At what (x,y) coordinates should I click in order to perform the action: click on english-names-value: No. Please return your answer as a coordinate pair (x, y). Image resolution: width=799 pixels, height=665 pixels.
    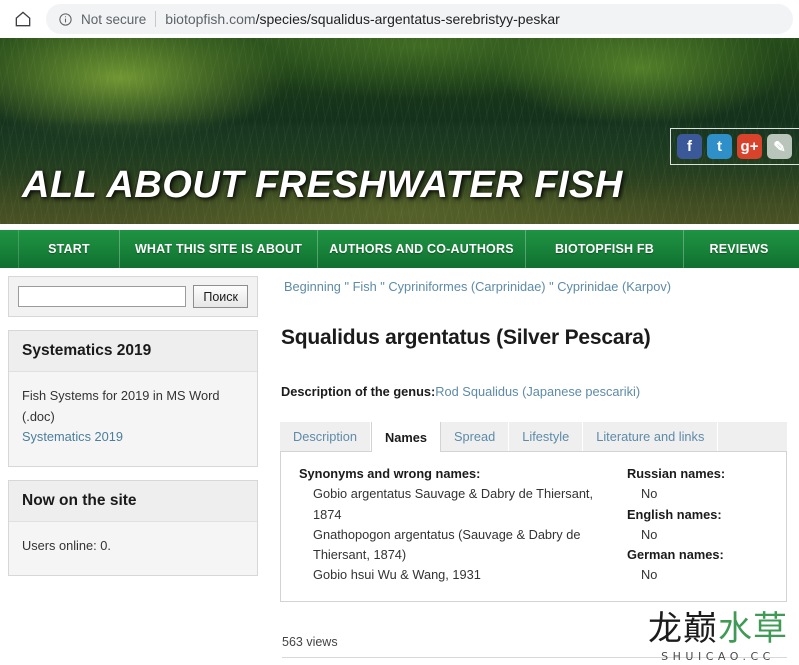
    Looking at the image, I should click on (649, 534).